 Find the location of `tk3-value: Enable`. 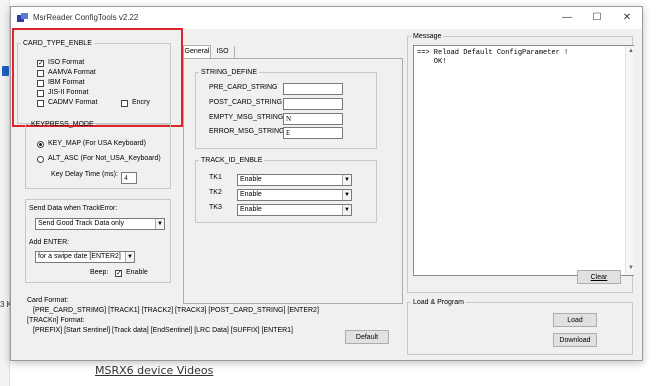

tk3-value: Enable is located at coordinates (251, 209).